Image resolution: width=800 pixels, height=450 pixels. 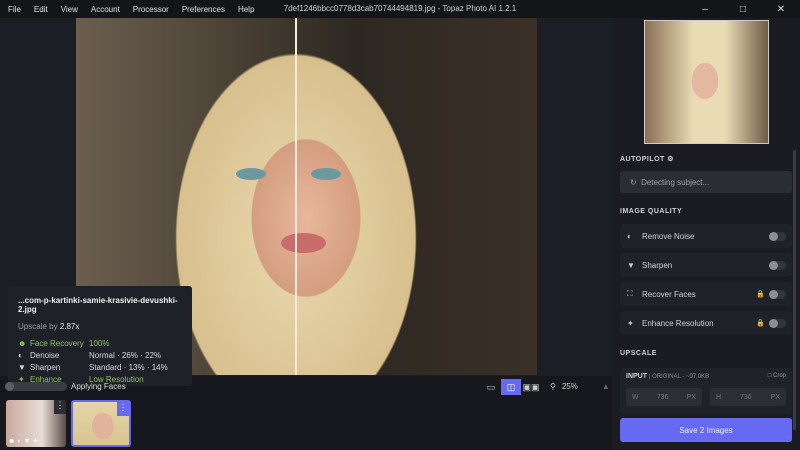 What do you see at coordinates (98, 386) in the screenshot?
I see `status-label: Applying Faces` at bounding box center [98, 386].